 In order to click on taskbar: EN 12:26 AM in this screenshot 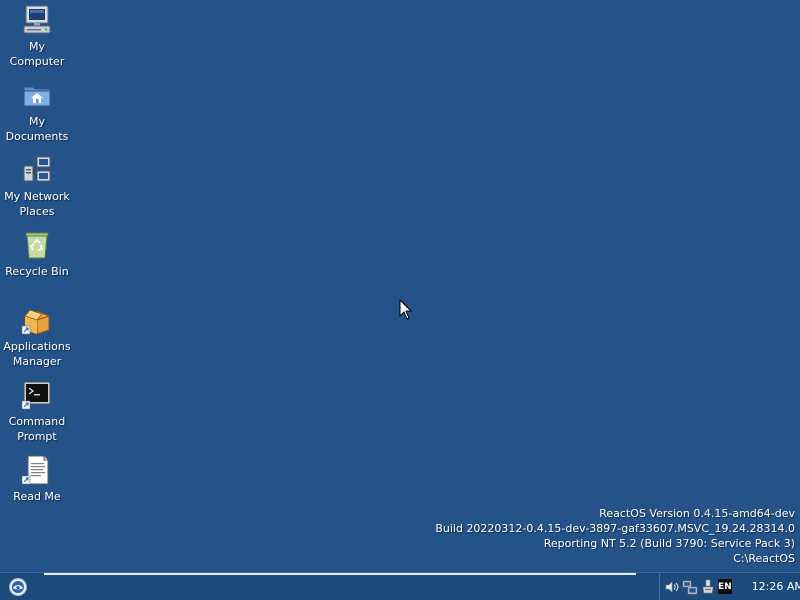, I will do `click(400, 586)`.